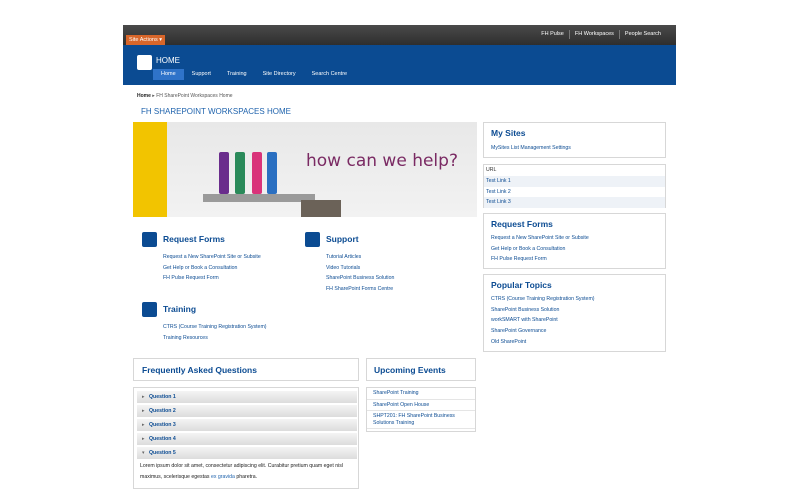 This screenshot has width=800, height=498. What do you see at coordinates (212, 268) in the screenshot?
I see `link-get-help: Get Help or Book a Consultation` at bounding box center [212, 268].